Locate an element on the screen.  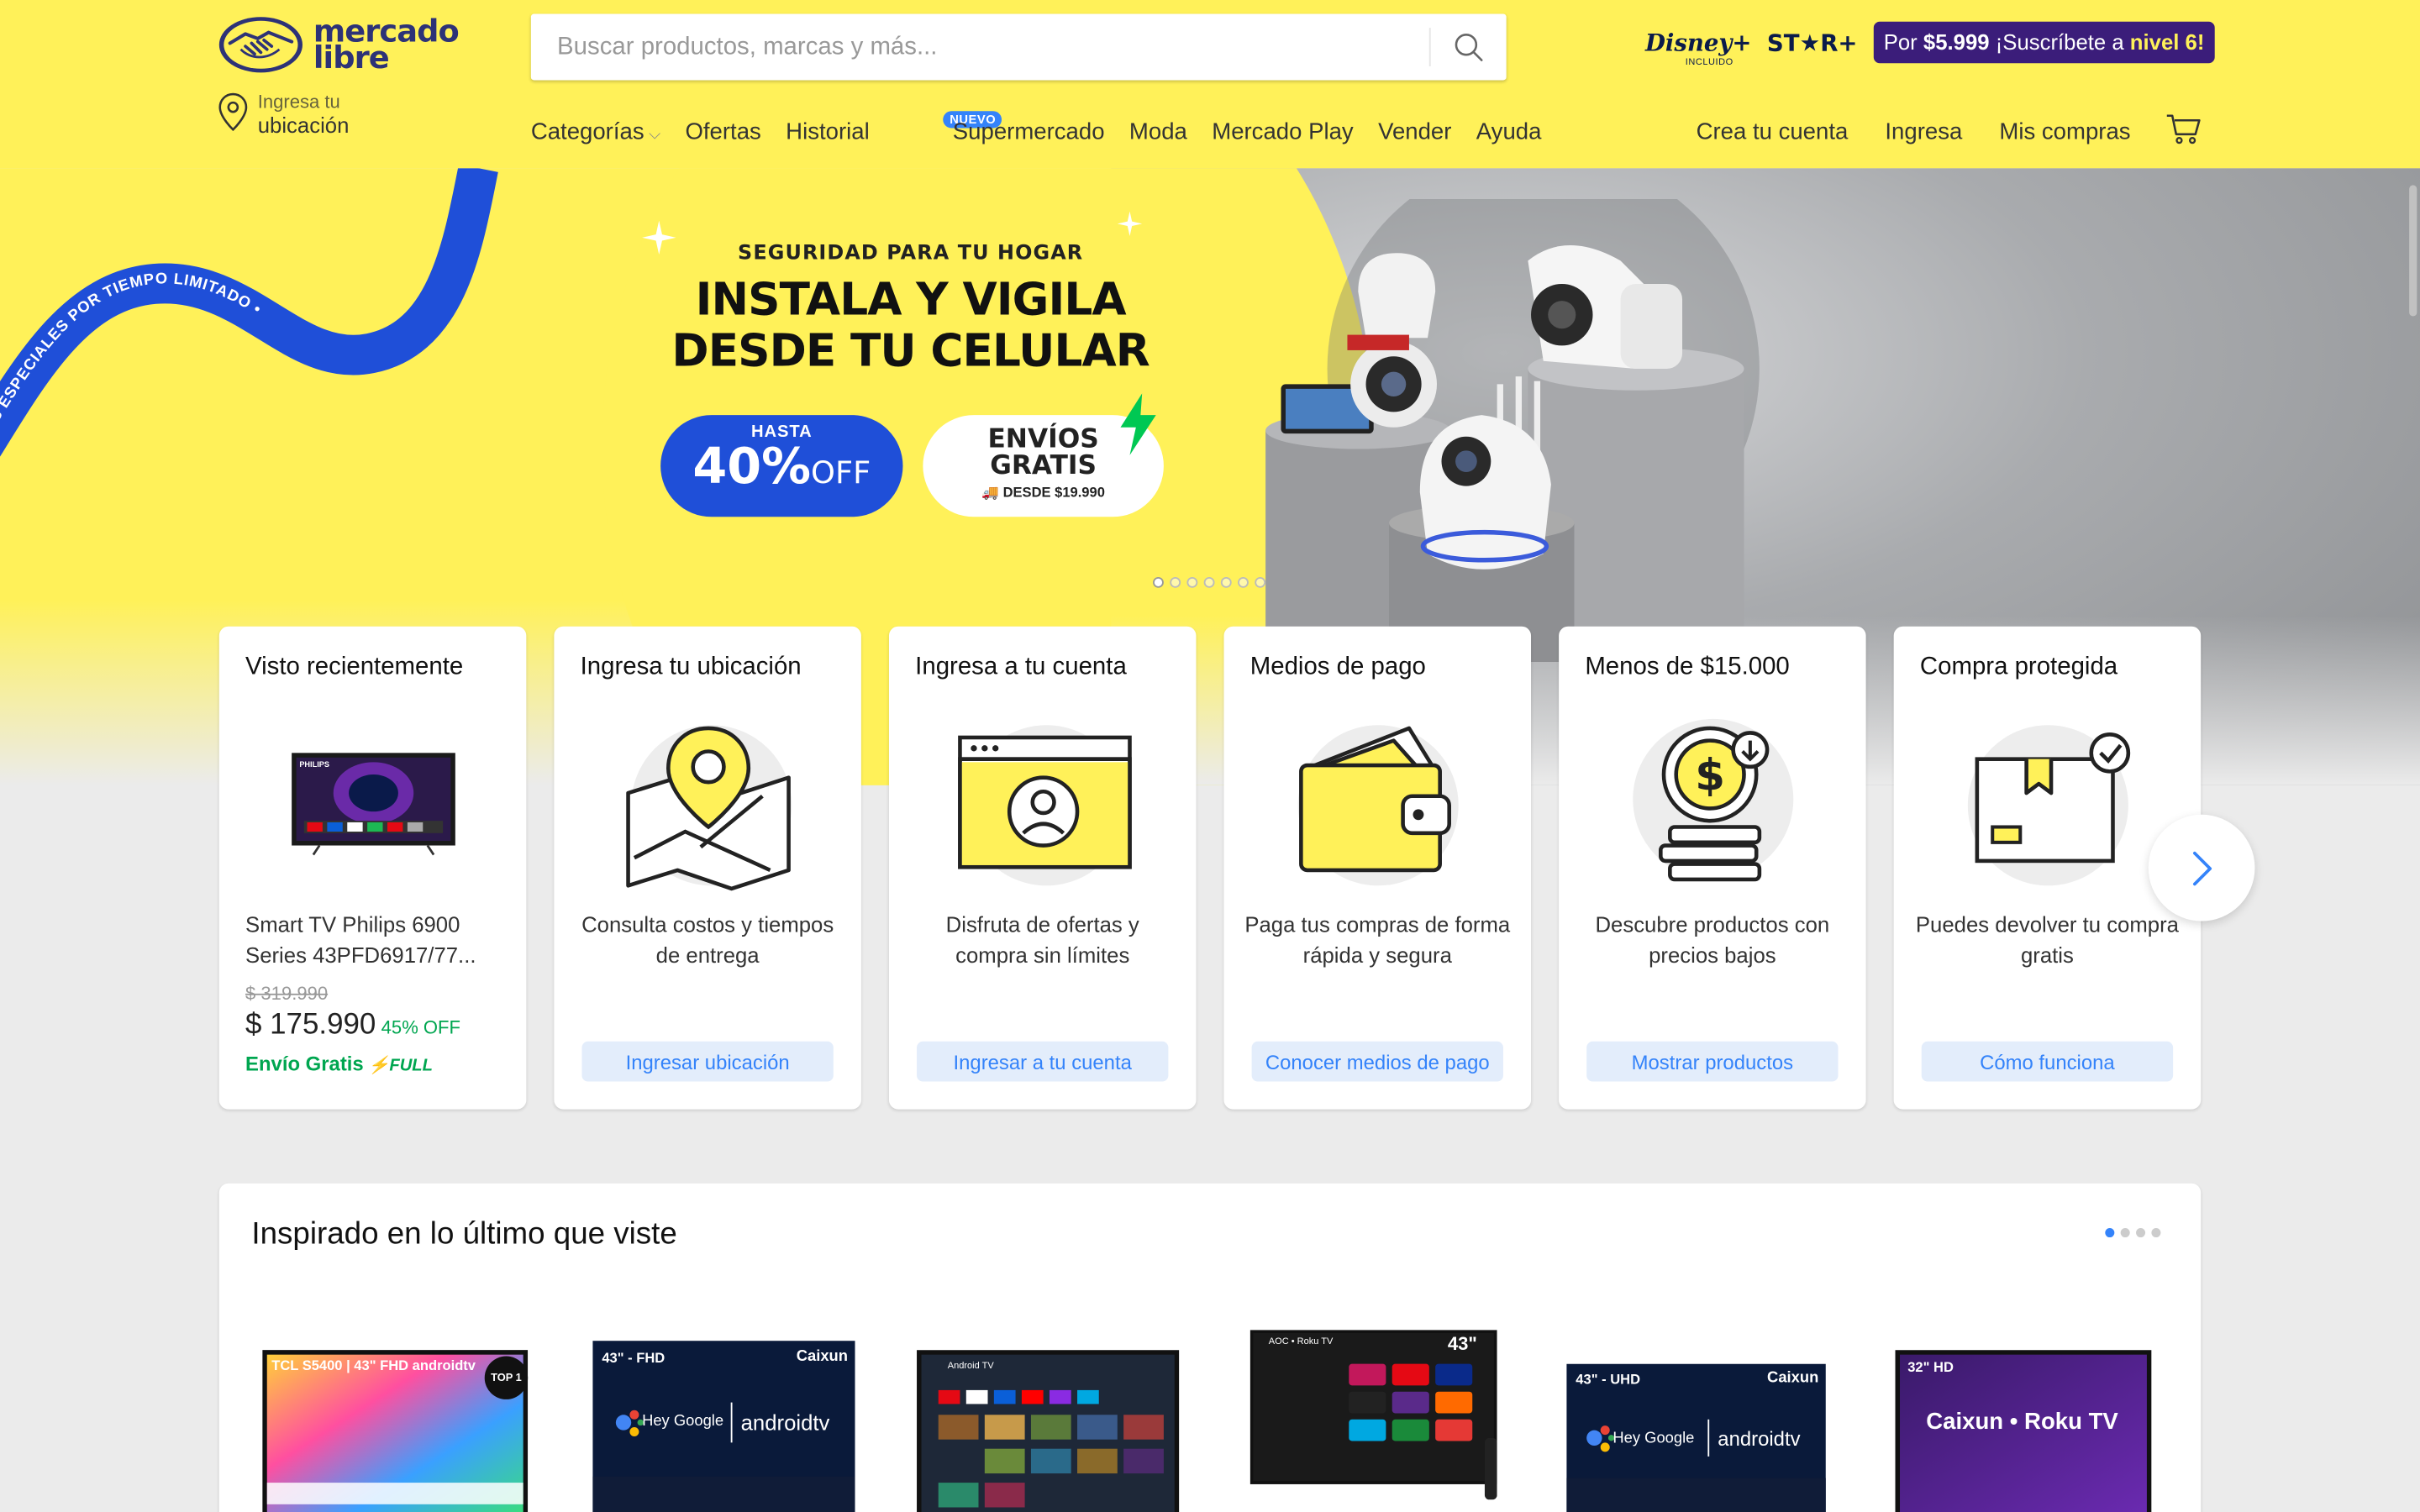
security-cameras-image is located at coordinates (1512, 430).